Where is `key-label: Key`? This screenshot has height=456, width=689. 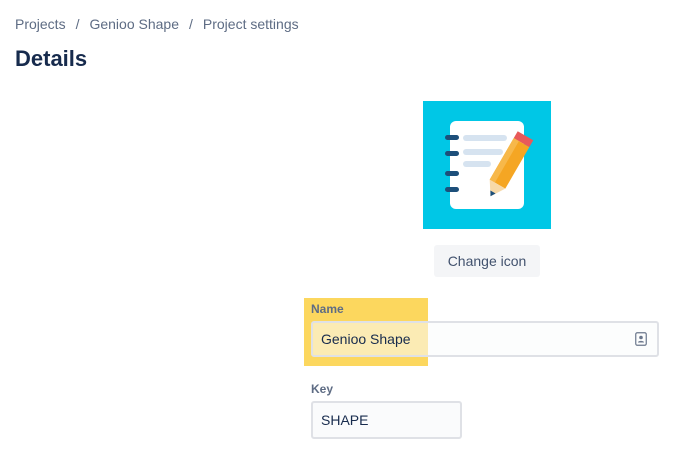
key-label: Key is located at coordinates (322, 389).